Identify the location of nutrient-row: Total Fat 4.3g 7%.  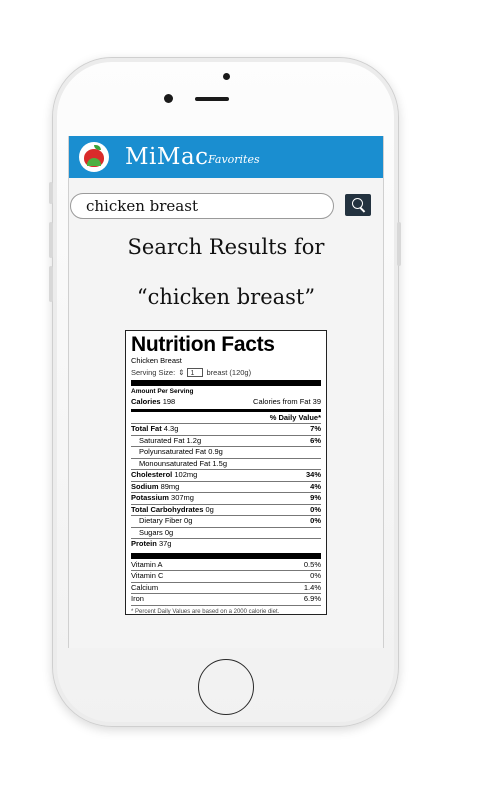
(226, 428).